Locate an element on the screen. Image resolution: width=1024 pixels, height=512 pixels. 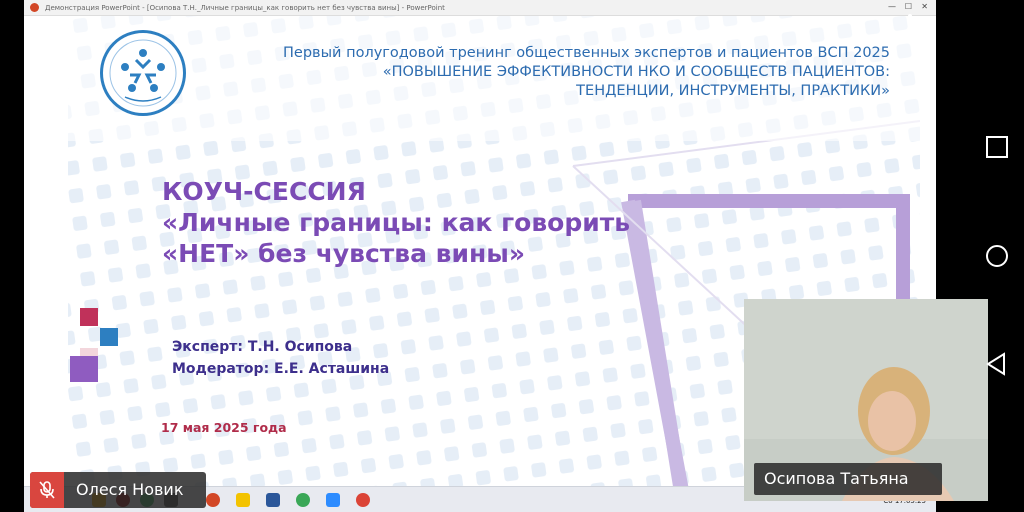
minimize-icon: — is located at coordinates (892, 6).